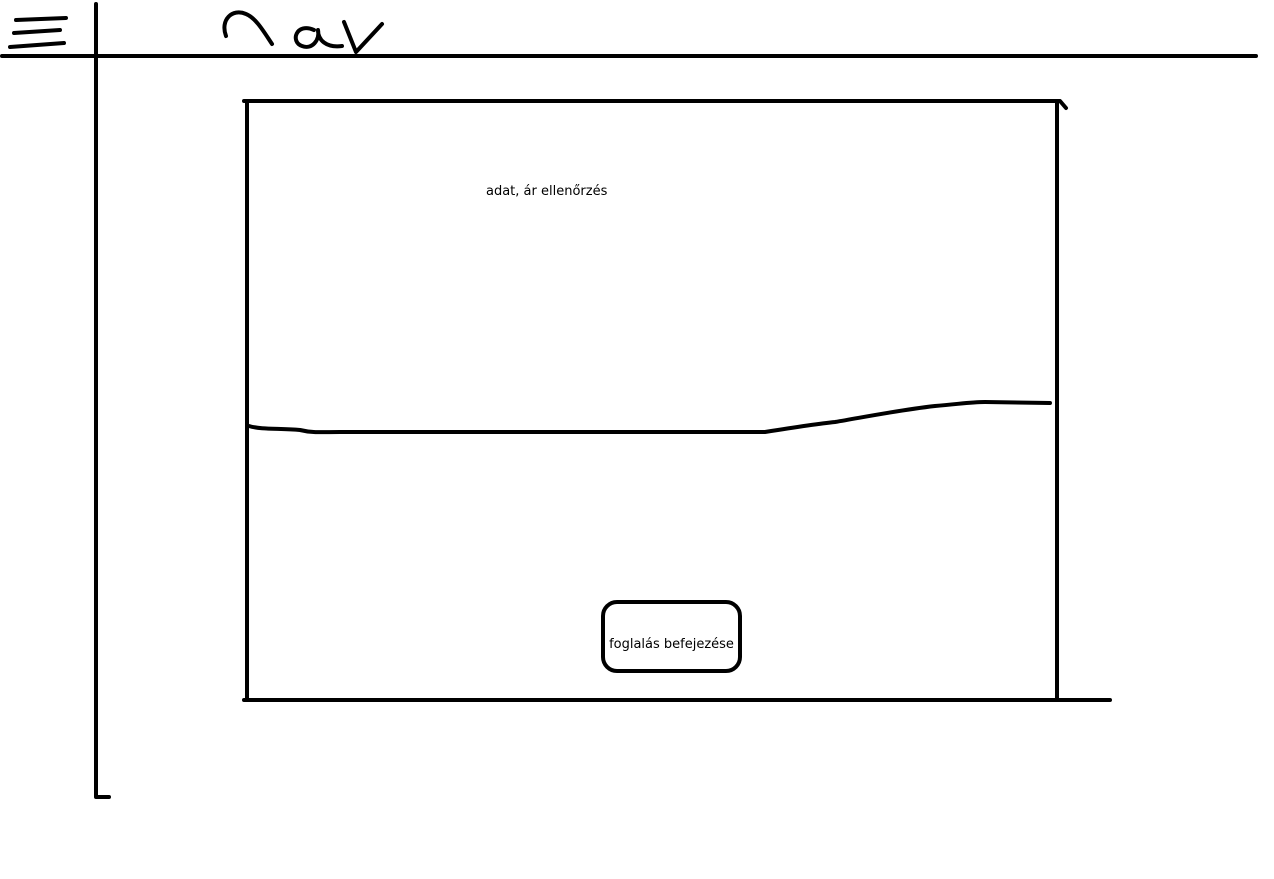  I want to click on finish-booking-label: foglalás befejezése, so click(671, 644).